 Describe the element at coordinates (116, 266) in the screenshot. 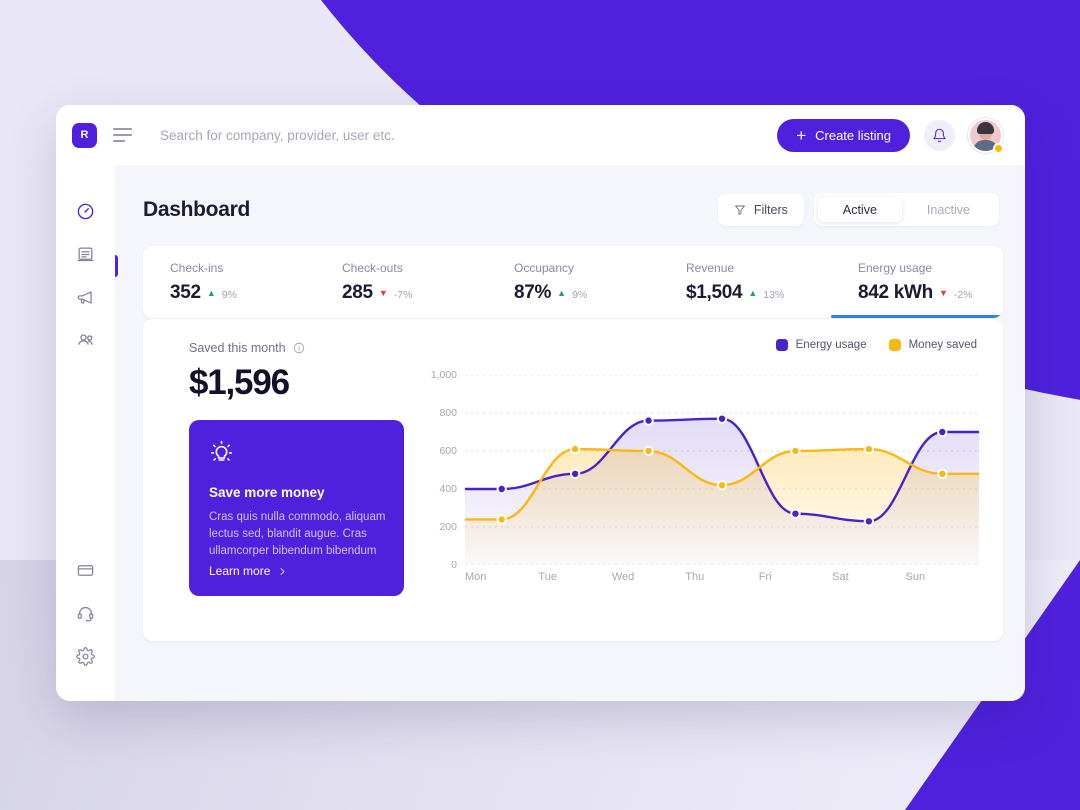

I see `active-page-indicator` at that location.